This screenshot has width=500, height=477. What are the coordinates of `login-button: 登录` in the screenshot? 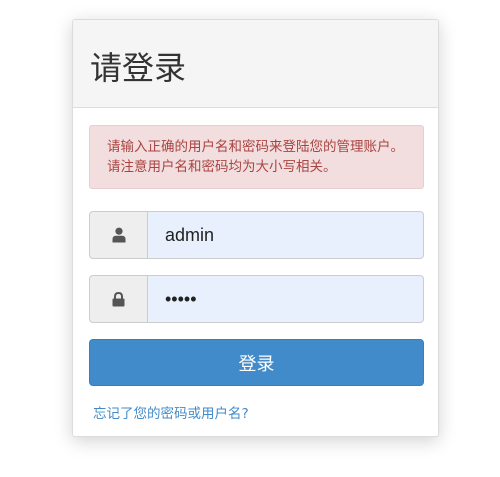 It's located at (256, 362).